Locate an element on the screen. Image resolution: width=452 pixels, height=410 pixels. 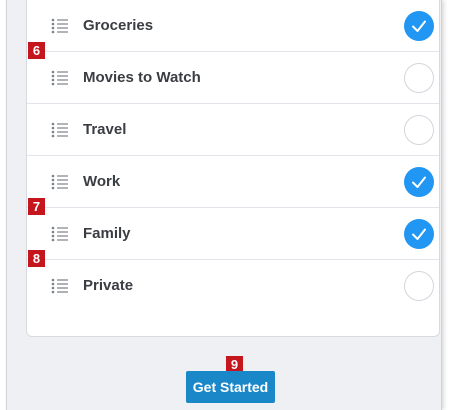
list-item-label: Travel is located at coordinates (105, 129).